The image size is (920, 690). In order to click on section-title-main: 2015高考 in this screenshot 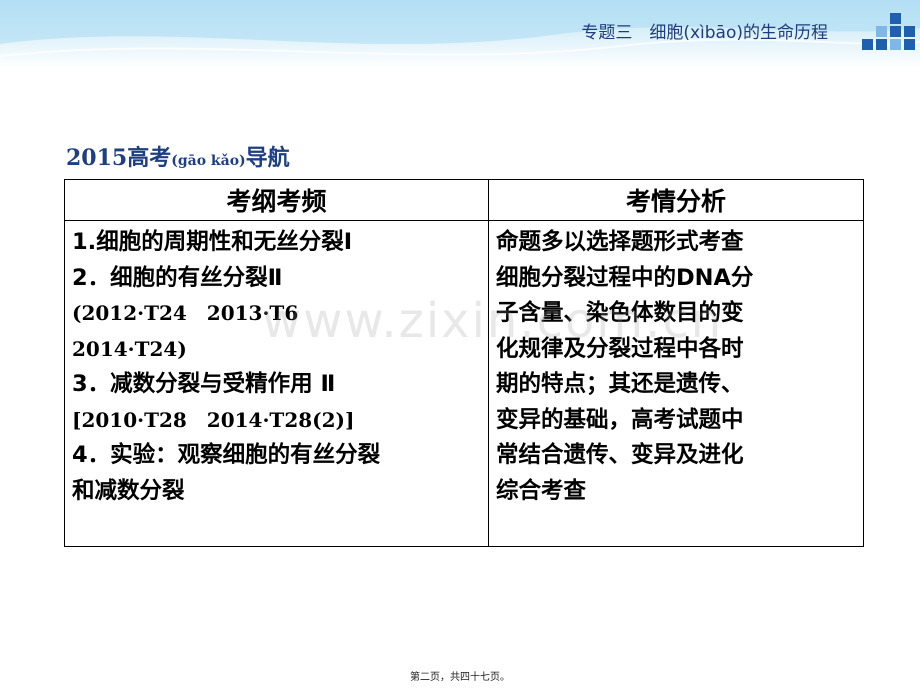, I will do `click(119, 158)`.